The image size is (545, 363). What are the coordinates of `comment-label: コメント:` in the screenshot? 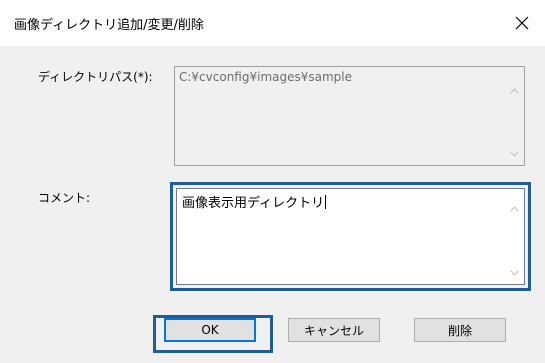 It's located at (64, 198).